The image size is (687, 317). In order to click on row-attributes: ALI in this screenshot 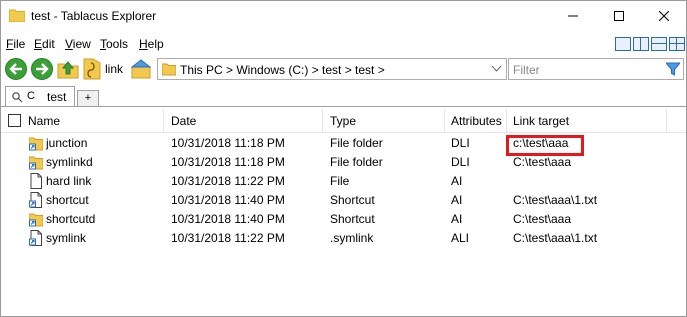, I will do `click(460, 238)`.